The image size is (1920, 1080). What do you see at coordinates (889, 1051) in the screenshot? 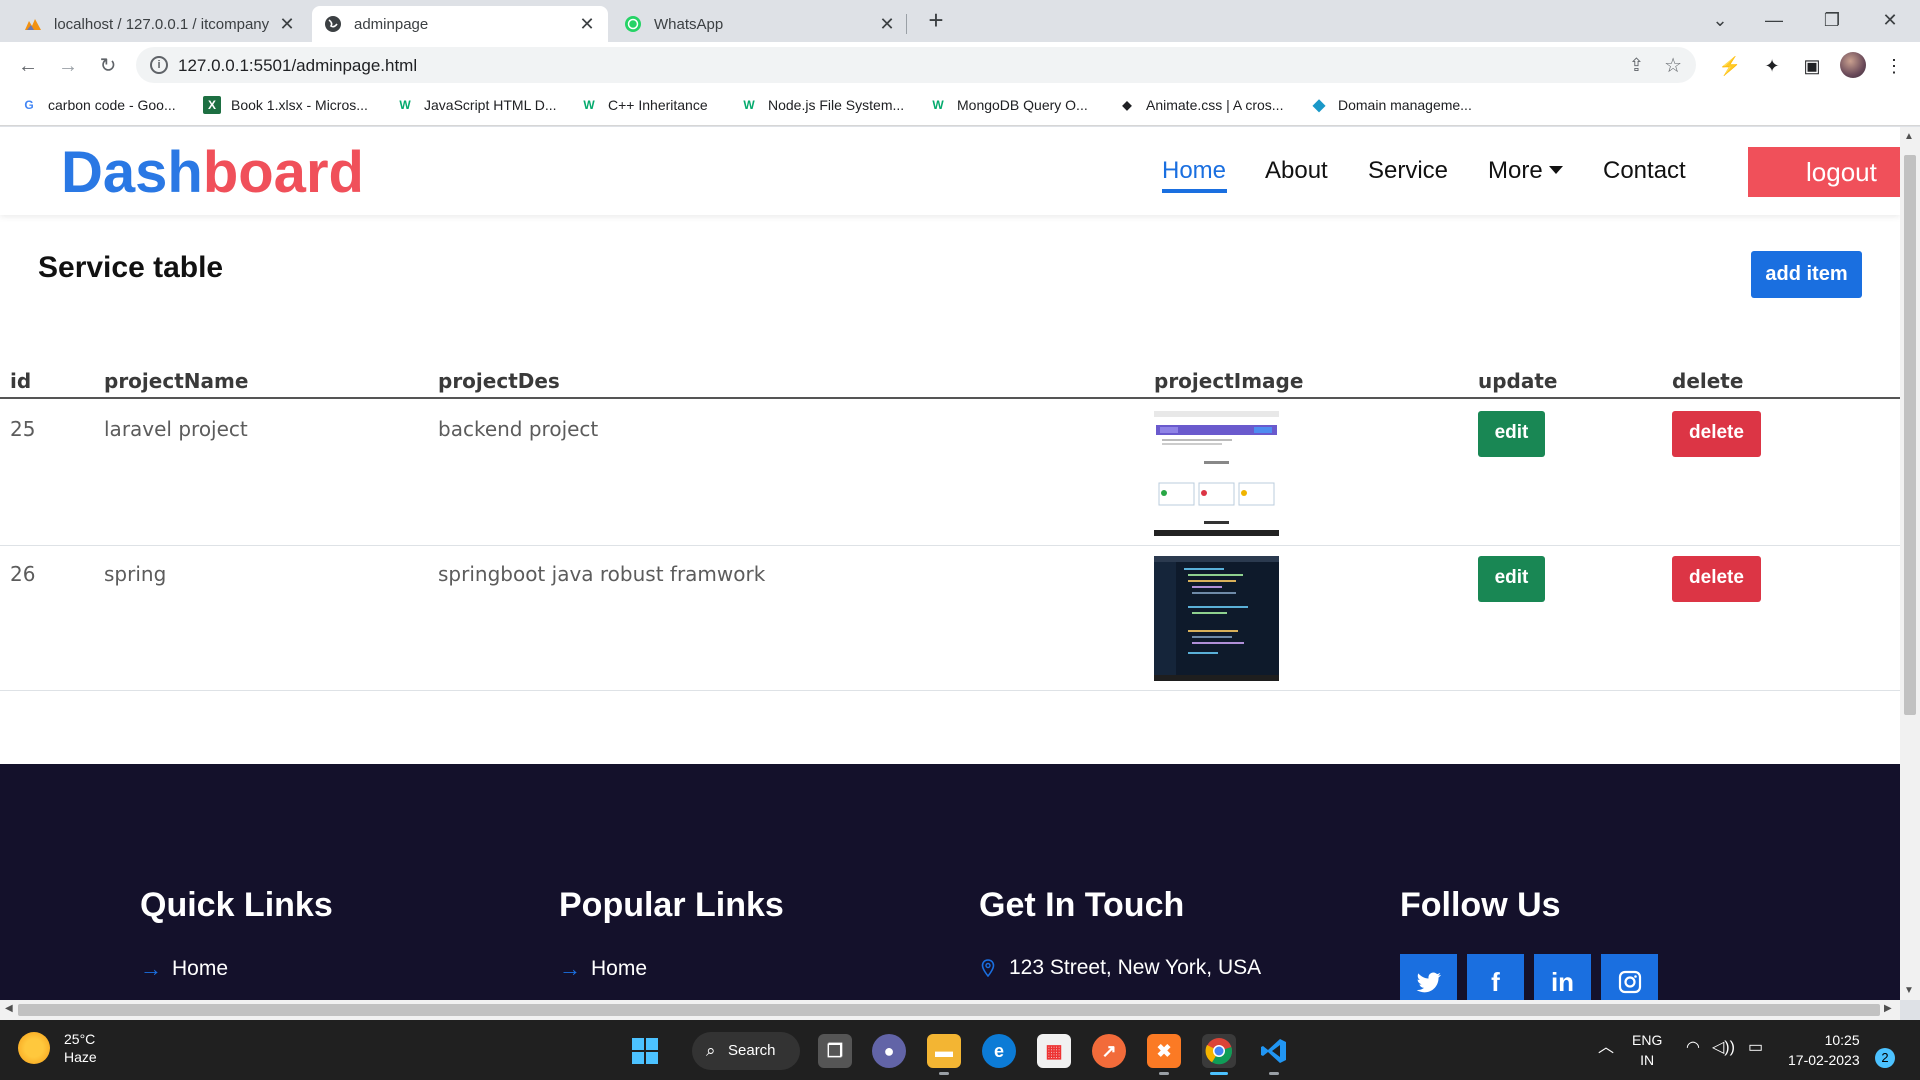
I see `teams-chat-icon: ●` at bounding box center [889, 1051].